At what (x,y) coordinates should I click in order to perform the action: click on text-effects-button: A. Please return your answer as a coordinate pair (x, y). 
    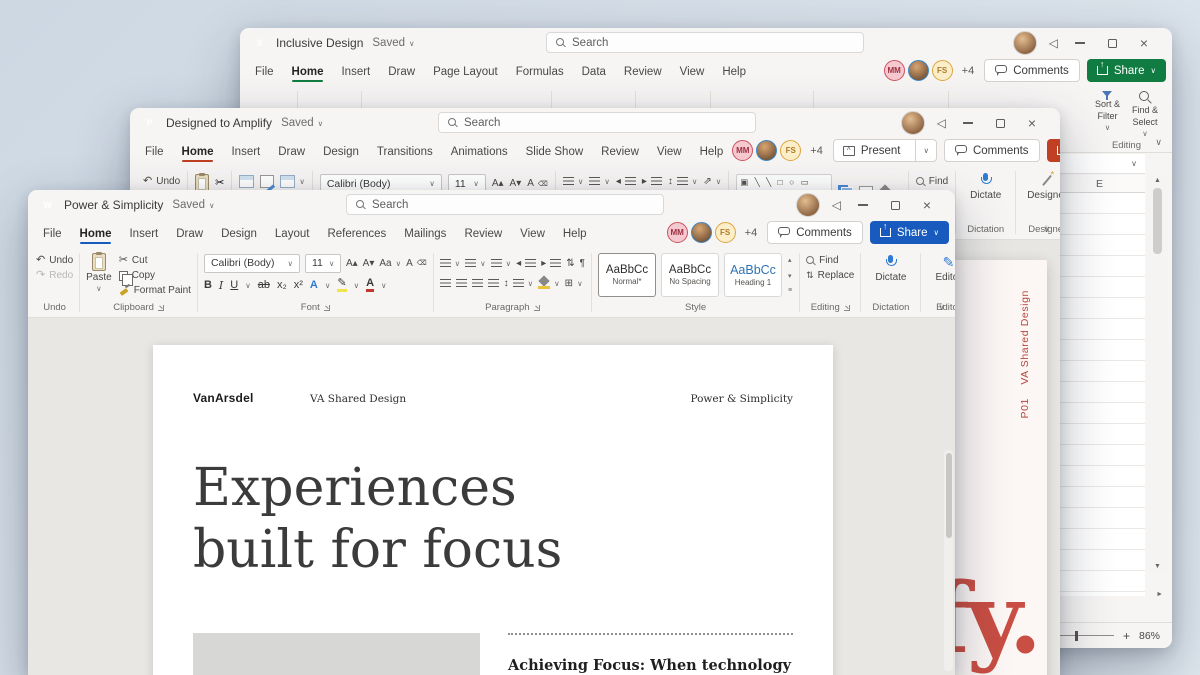
    Looking at the image, I should click on (314, 285).